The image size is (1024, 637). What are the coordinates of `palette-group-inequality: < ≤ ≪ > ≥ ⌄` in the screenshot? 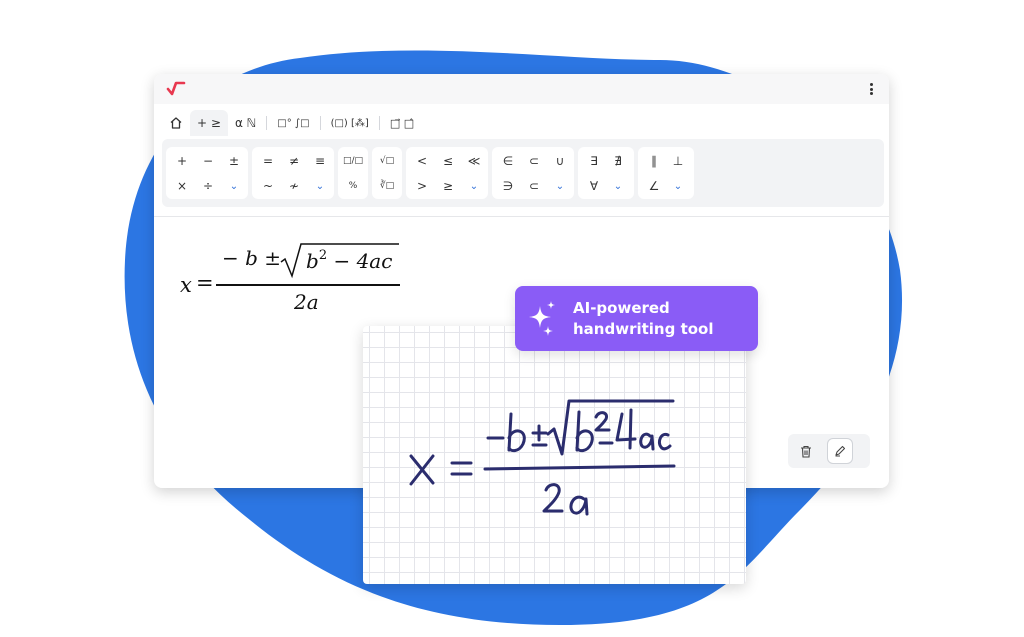 It's located at (447, 173).